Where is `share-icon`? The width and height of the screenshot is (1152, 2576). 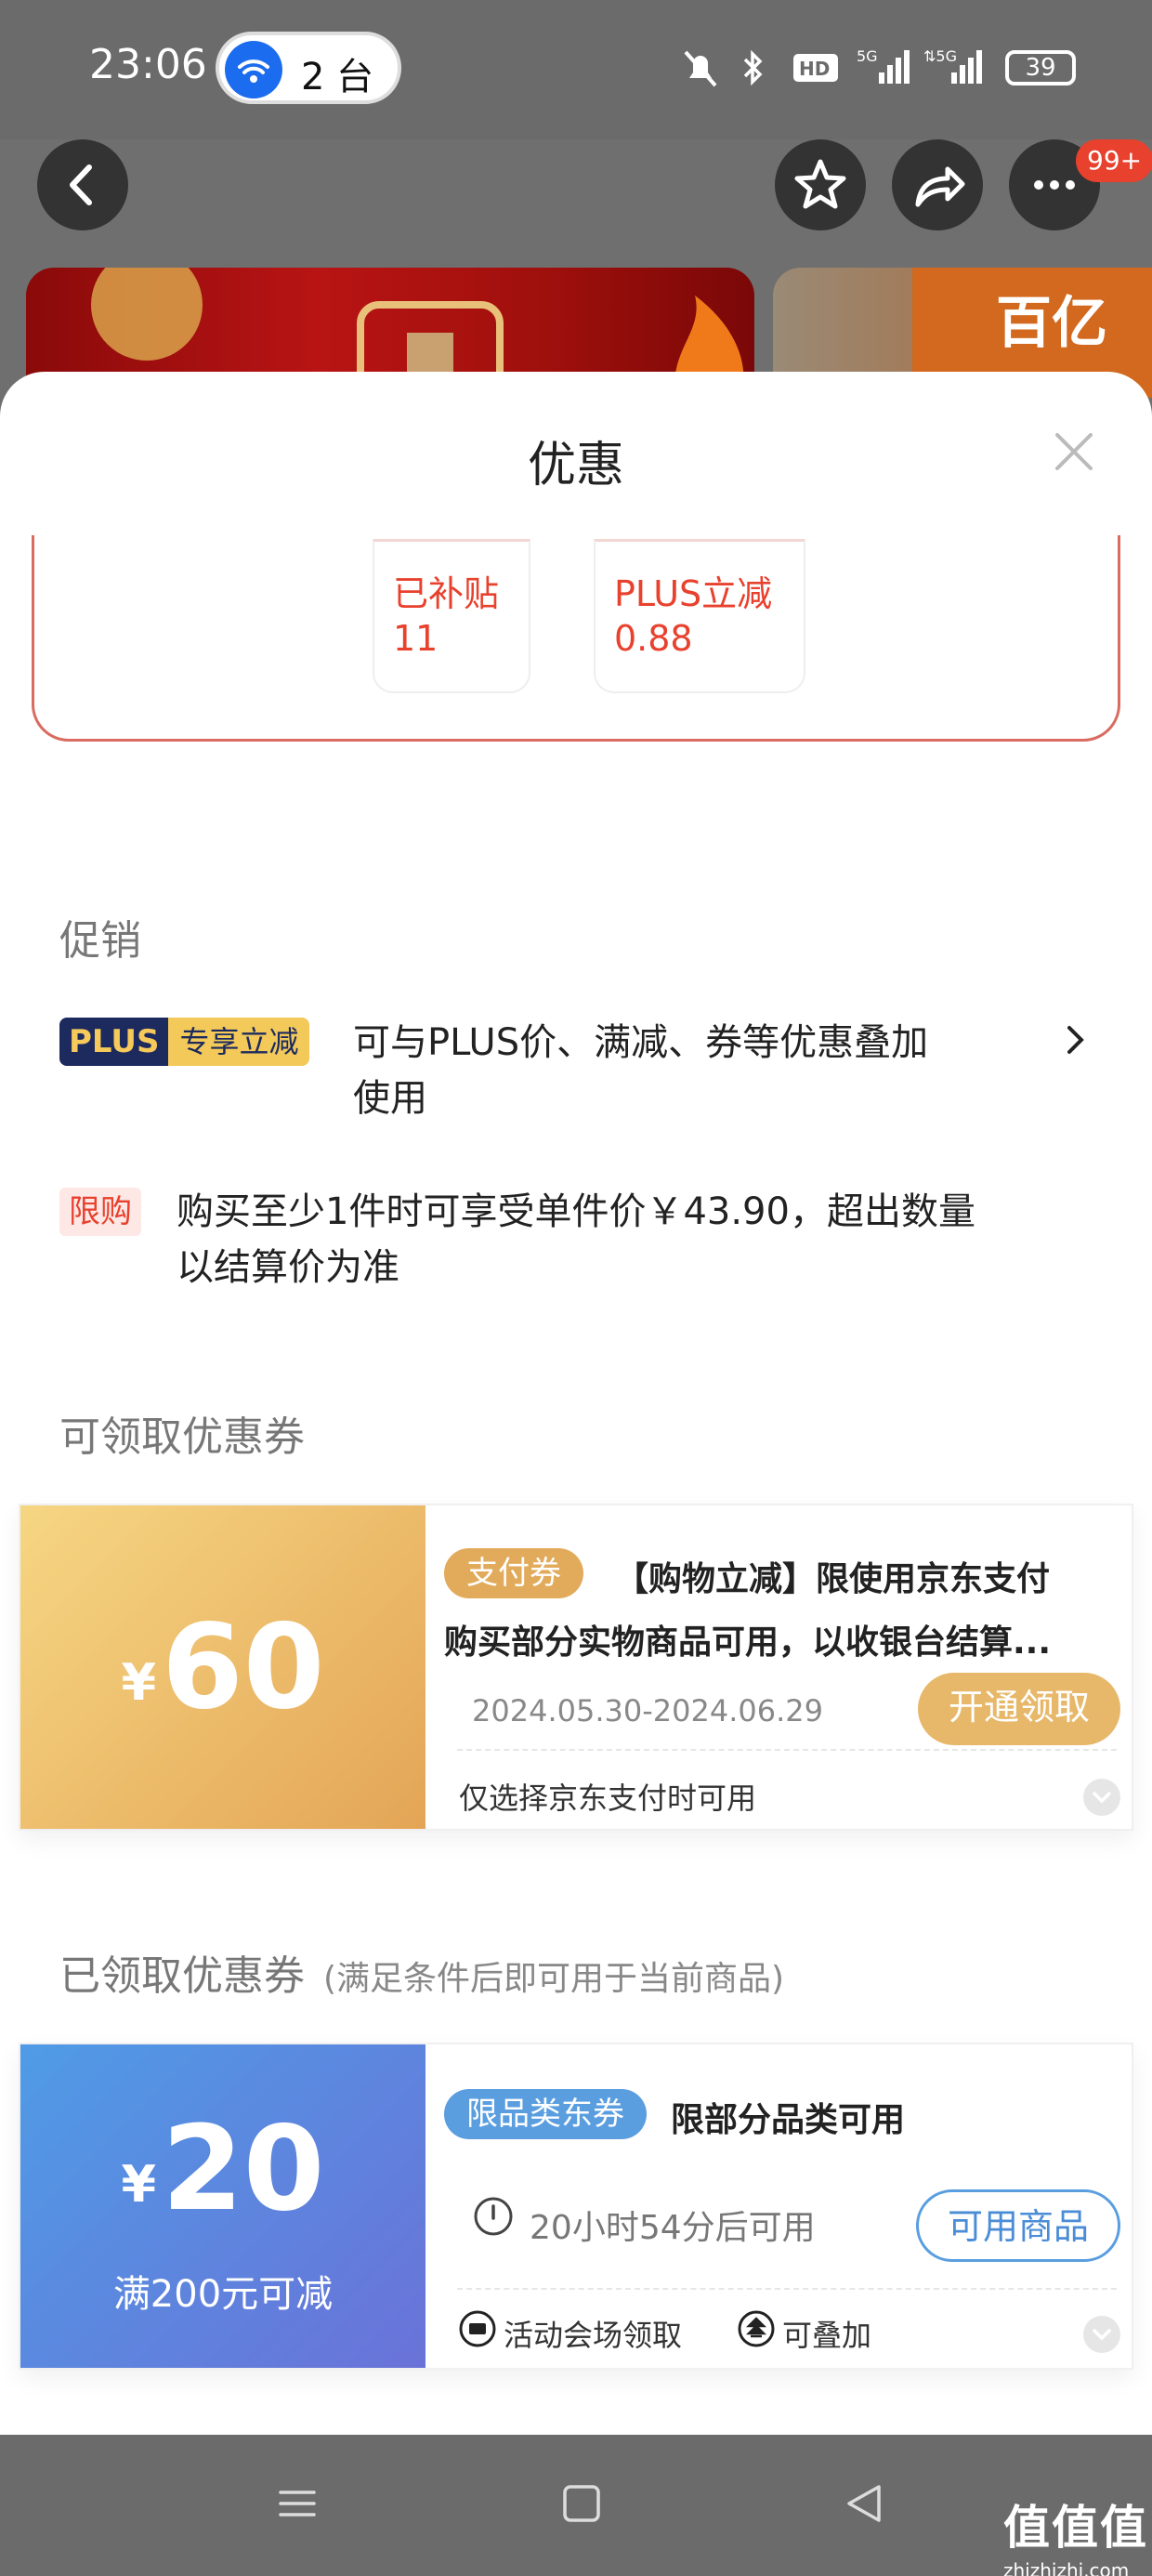 share-icon is located at coordinates (940, 186).